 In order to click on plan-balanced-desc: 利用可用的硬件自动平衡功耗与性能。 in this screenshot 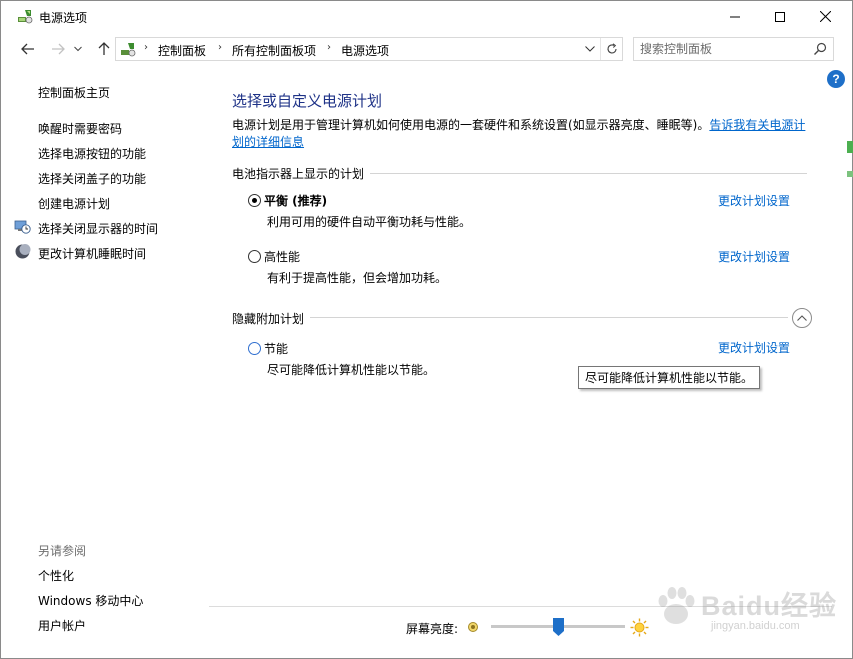, I will do `click(369, 222)`.